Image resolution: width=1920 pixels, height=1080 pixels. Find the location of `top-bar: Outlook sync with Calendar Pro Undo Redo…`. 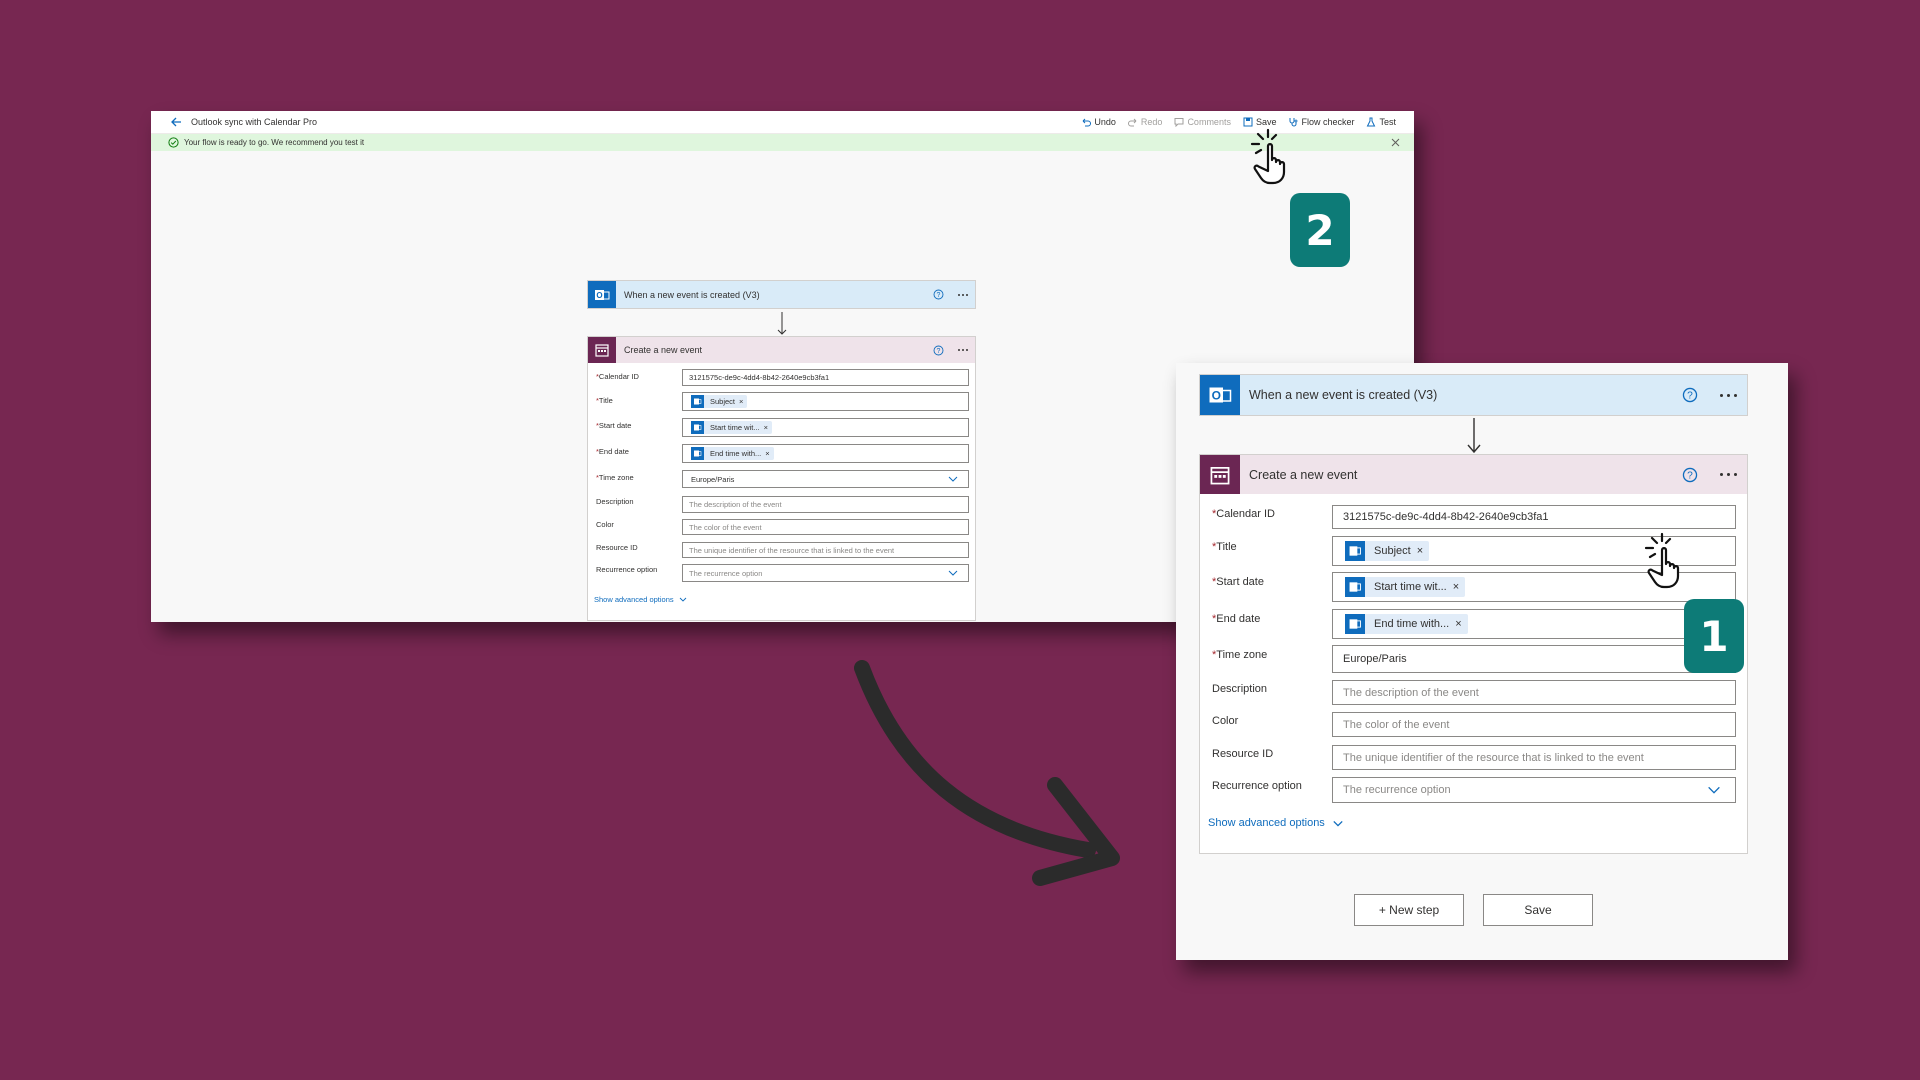

top-bar: Outlook sync with Calendar Pro Undo Redo… is located at coordinates (782, 122).